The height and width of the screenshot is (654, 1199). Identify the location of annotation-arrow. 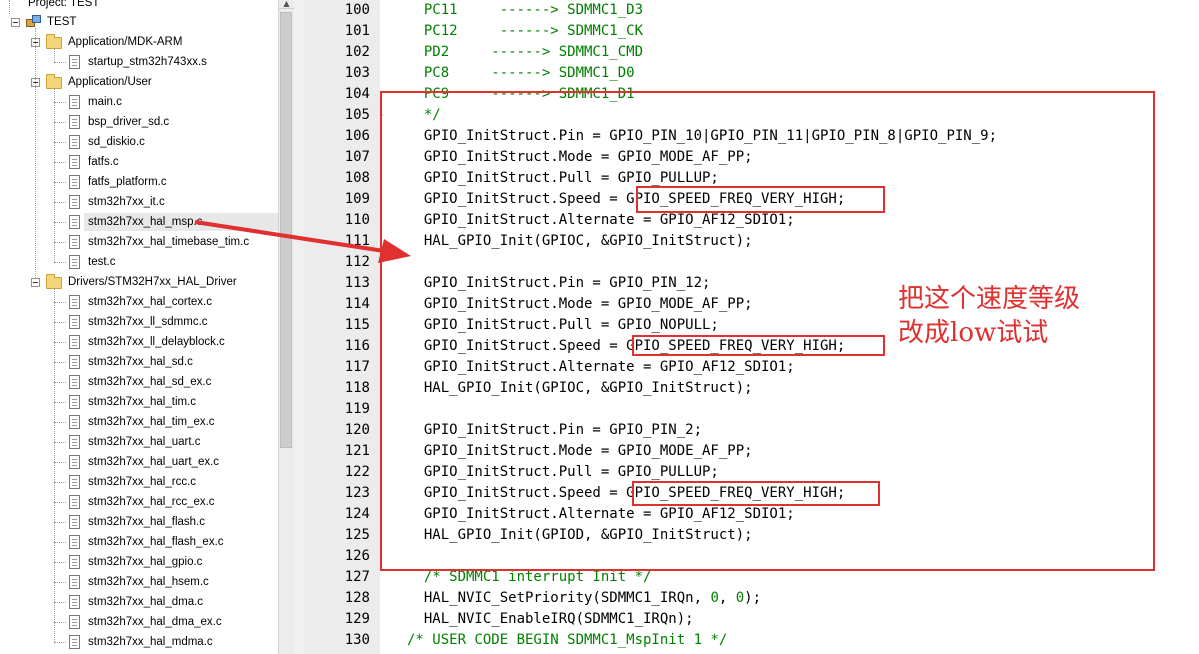
(302, 241).